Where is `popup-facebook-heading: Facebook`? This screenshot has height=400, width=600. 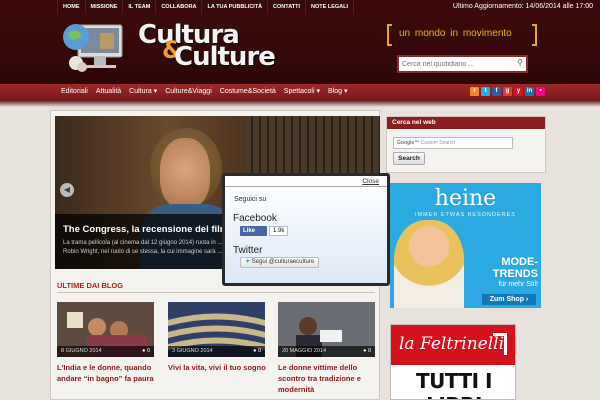
popup-facebook-heading: Facebook is located at coordinates (255, 218).